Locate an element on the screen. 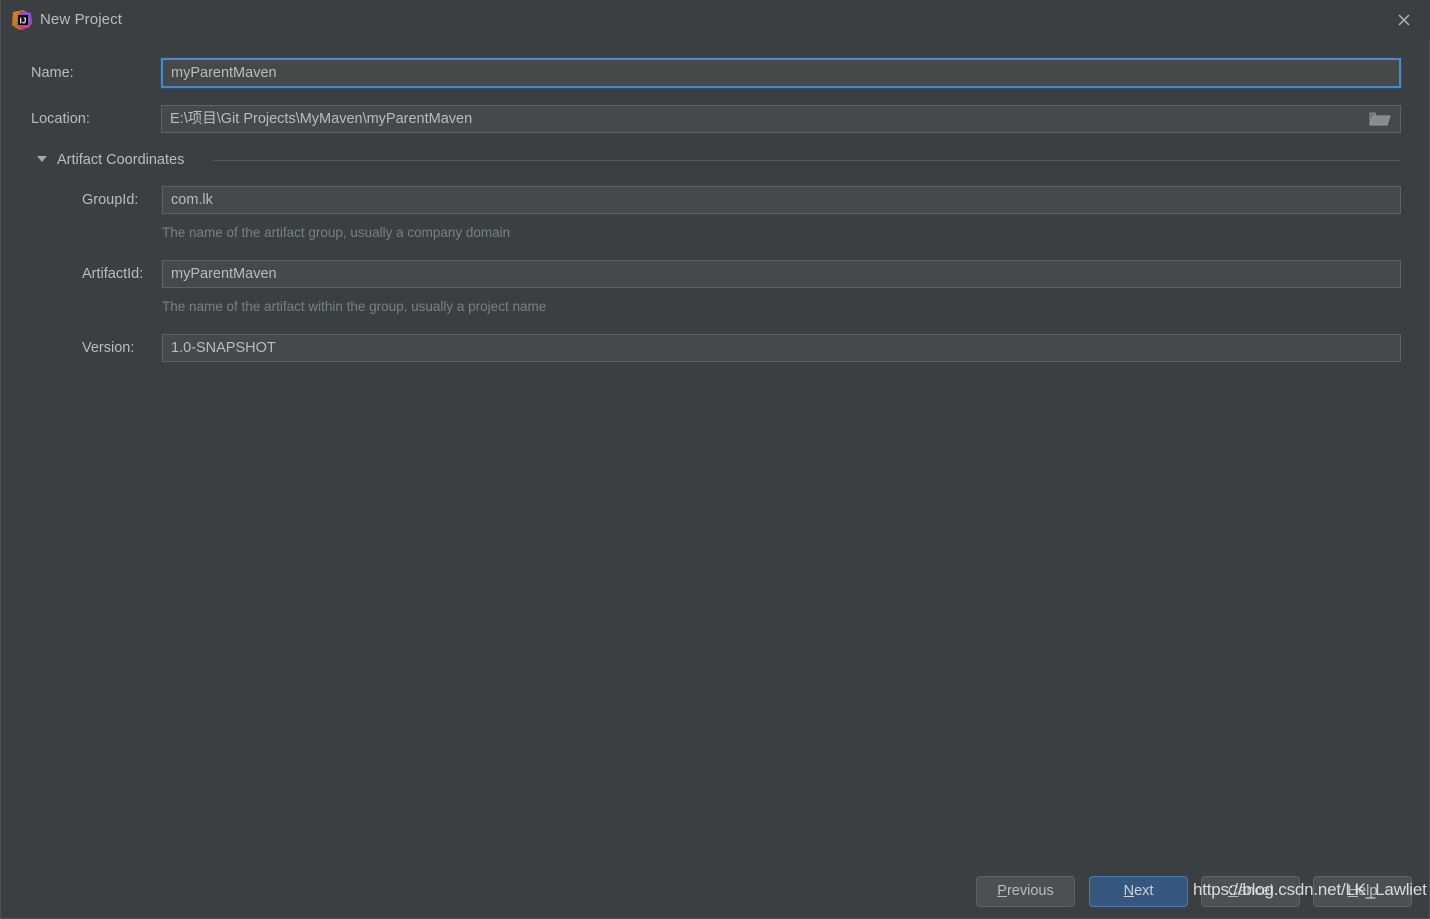 The width and height of the screenshot is (1430, 919). name-label: Name: is located at coordinates (52, 73).